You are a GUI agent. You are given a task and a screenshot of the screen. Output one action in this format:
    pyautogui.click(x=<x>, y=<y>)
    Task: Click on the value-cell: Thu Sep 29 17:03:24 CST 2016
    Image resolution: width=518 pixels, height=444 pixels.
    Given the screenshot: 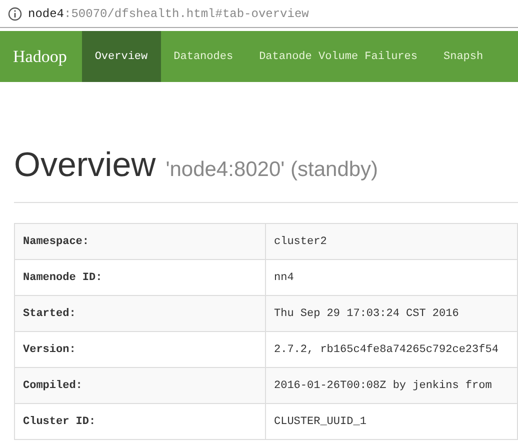 What is the action you would take?
    pyautogui.click(x=392, y=314)
    